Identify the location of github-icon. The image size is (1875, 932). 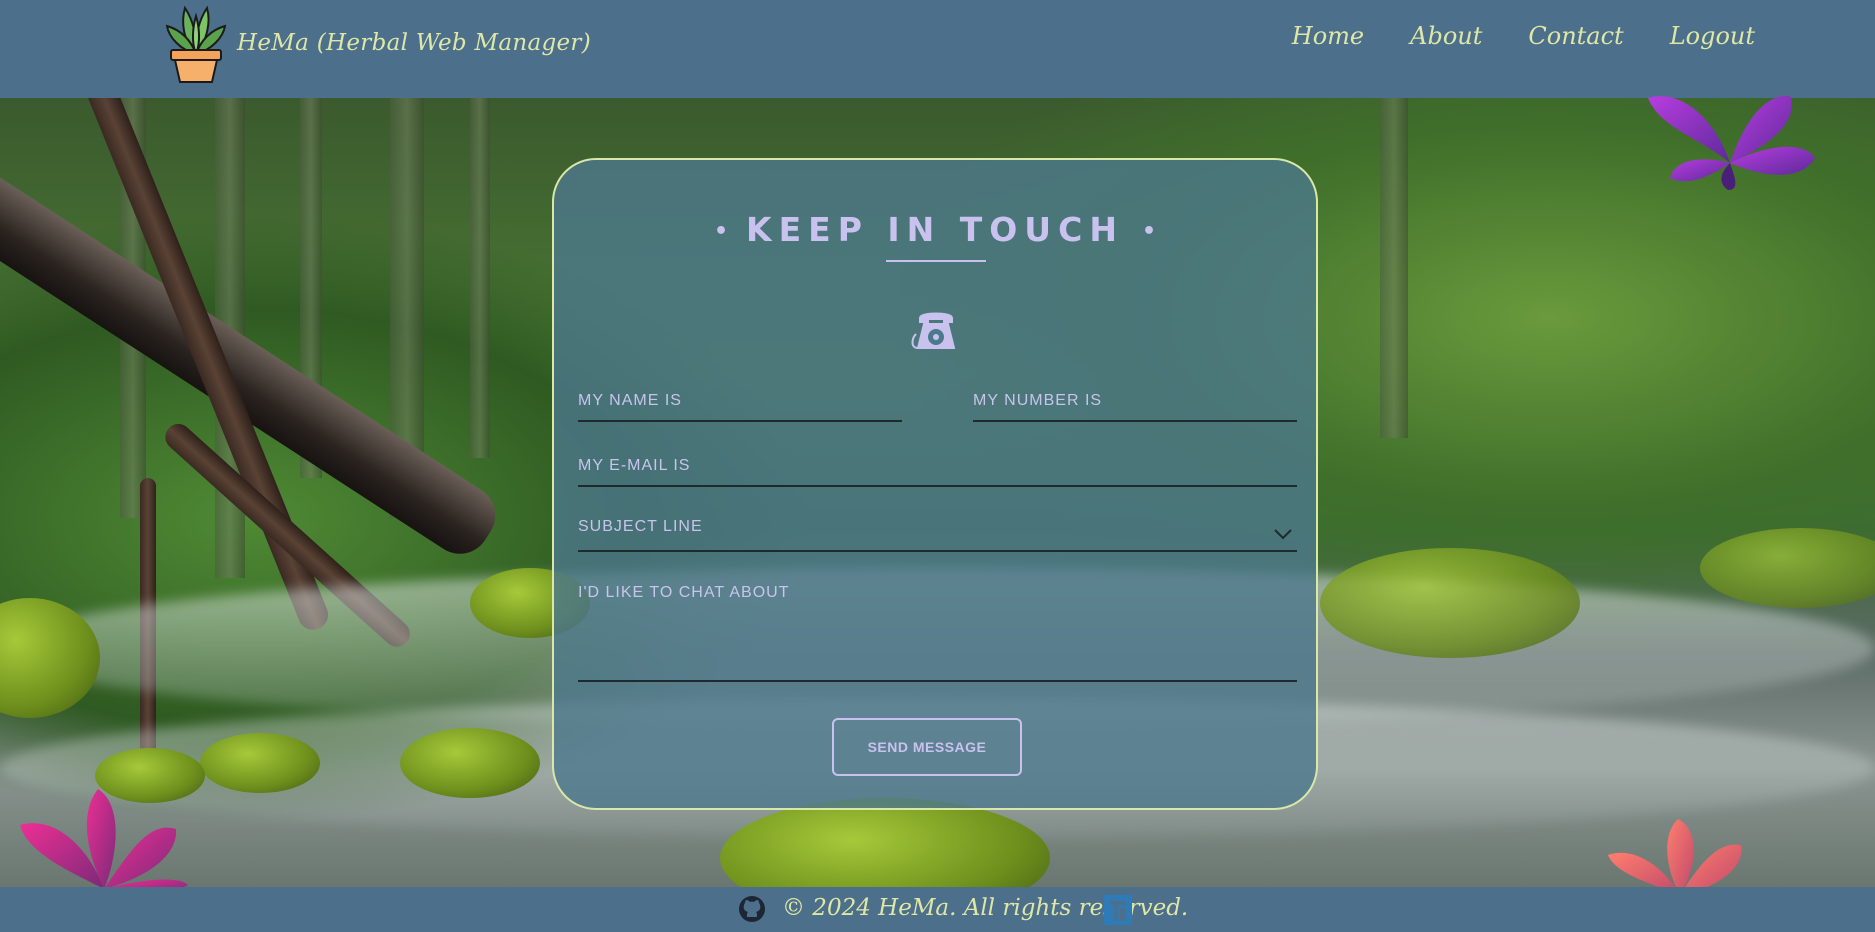
(752, 909).